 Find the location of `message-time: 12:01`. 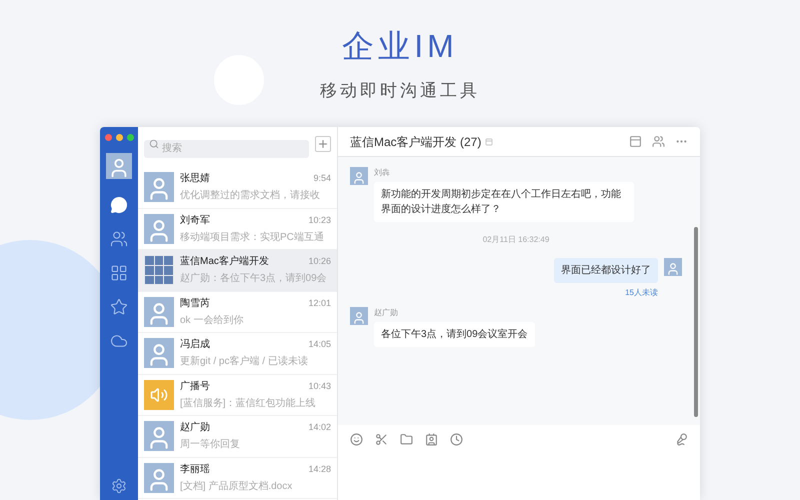

message-time: 12:01 is located at coordinates (319, 303).